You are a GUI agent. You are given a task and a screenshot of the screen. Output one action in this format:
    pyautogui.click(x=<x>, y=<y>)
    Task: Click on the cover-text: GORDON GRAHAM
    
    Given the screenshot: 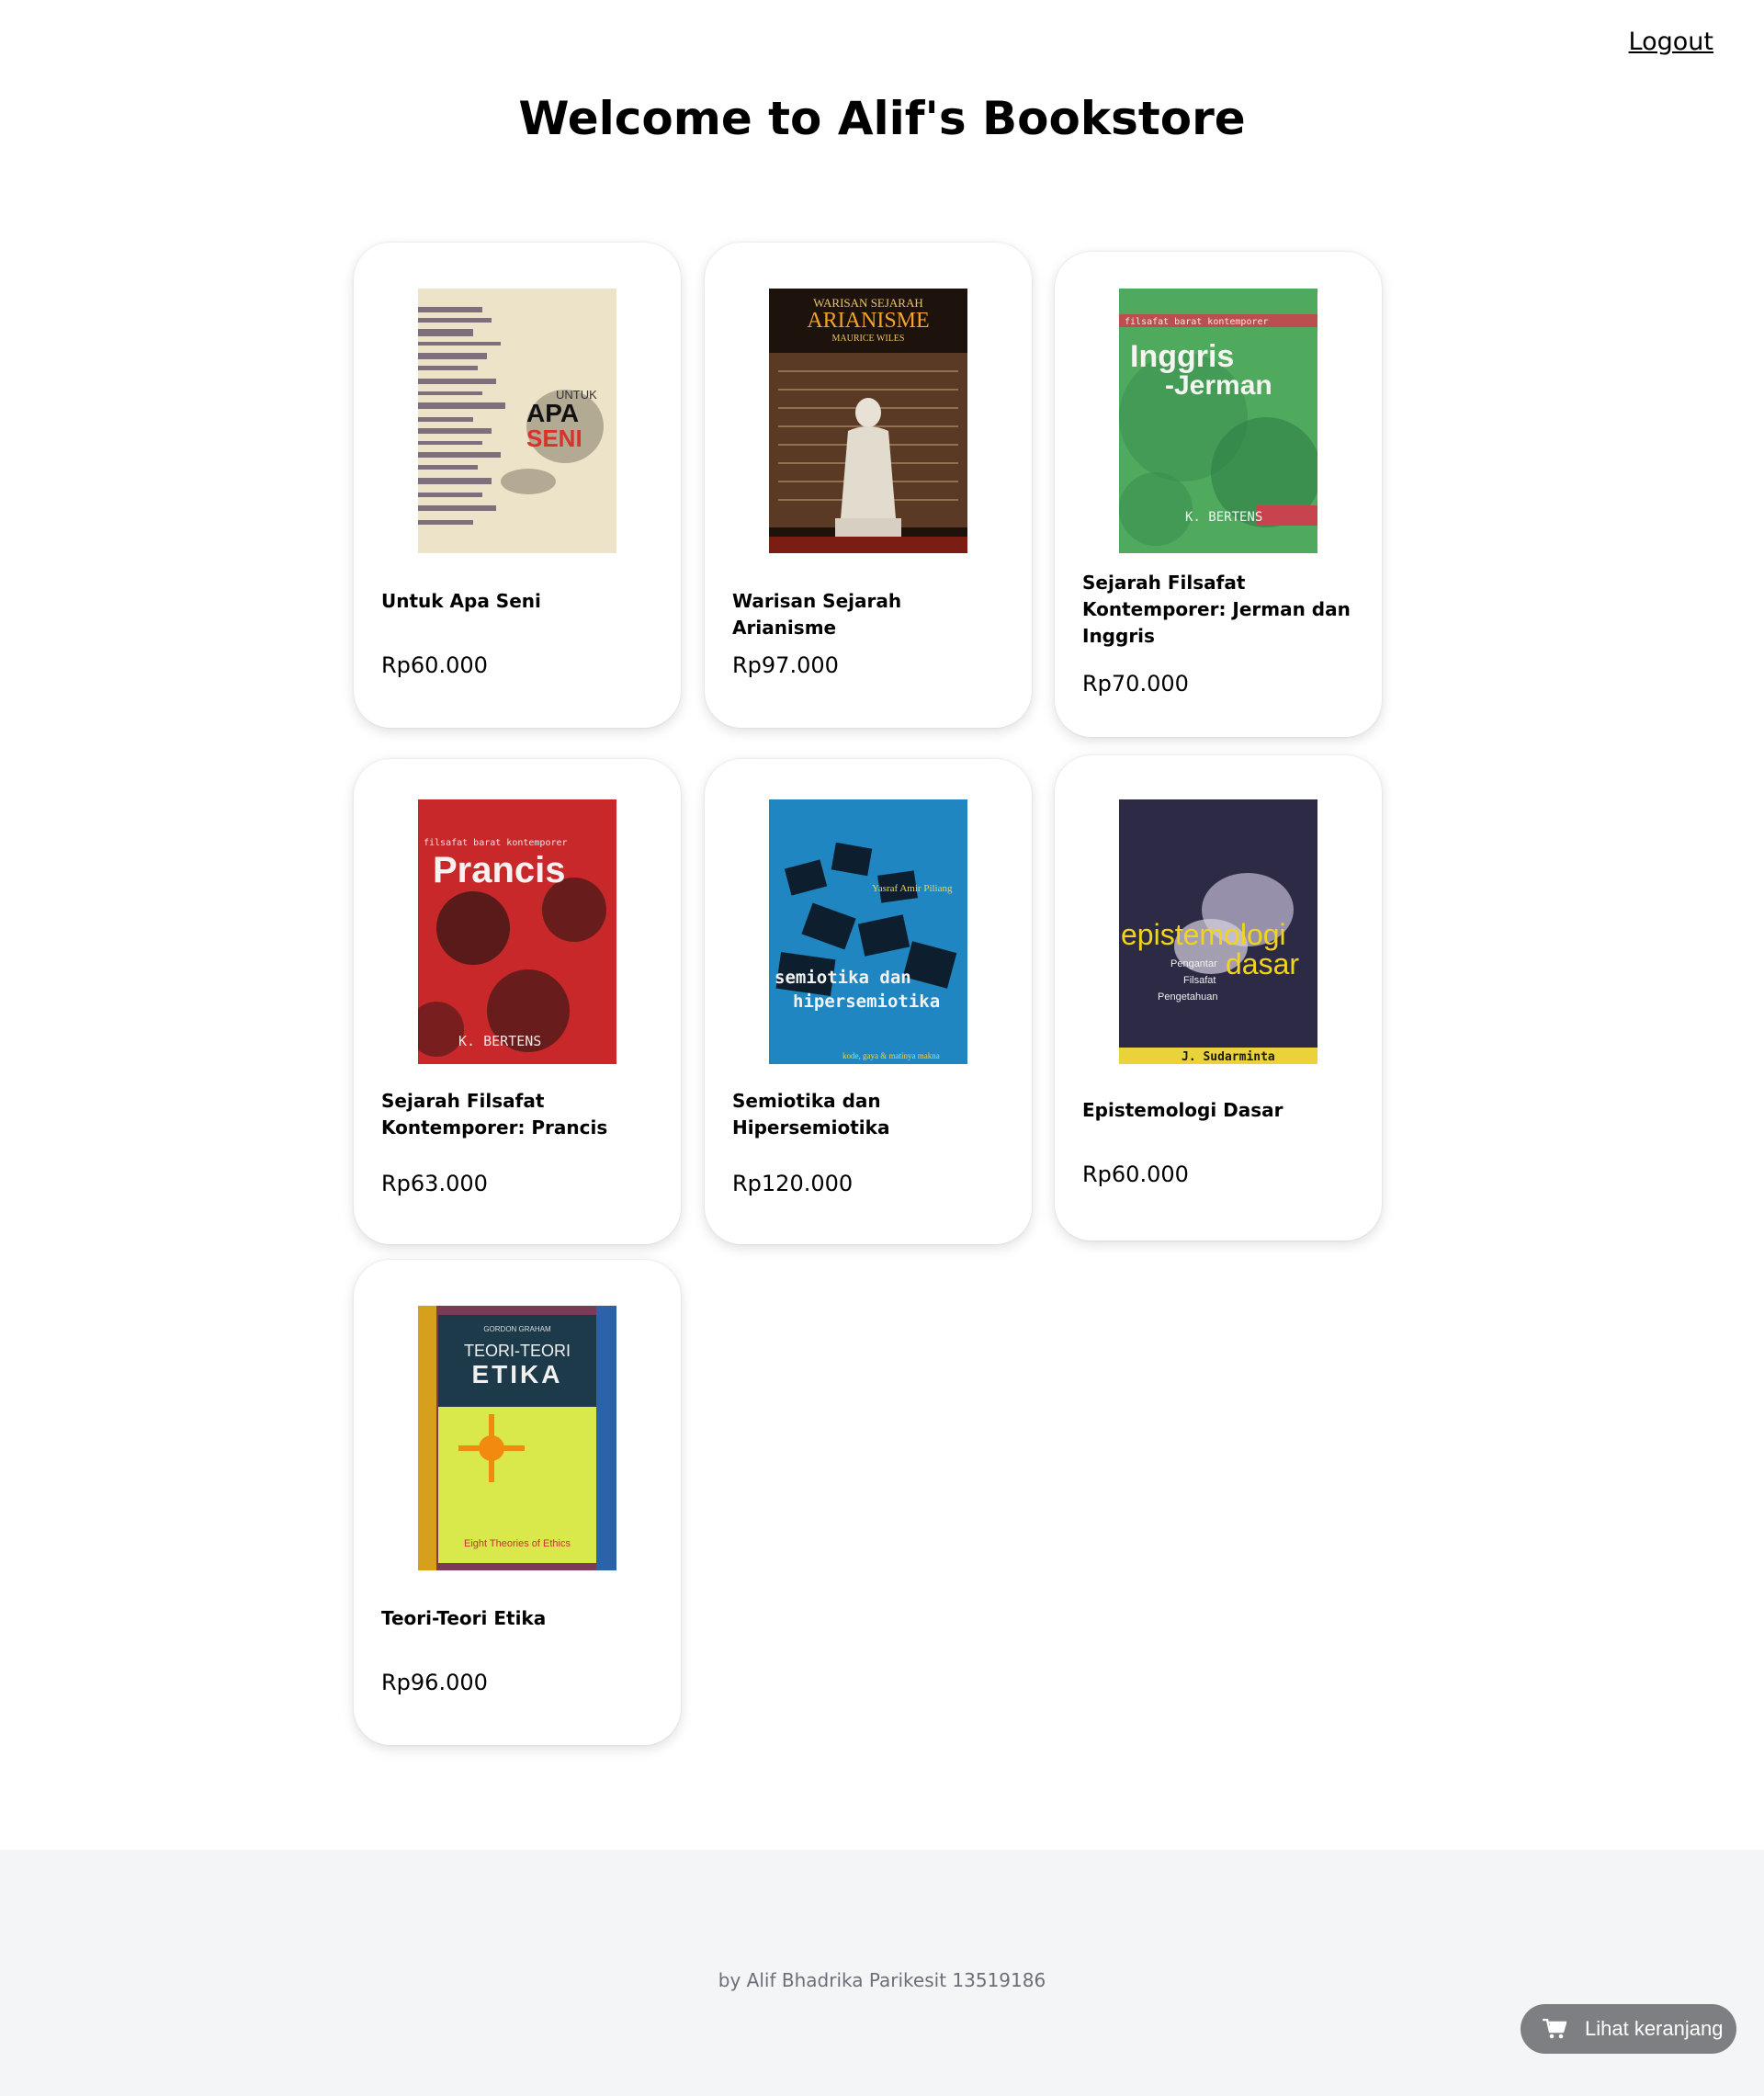 What is the action you would take?
    pyautogui.click(x=517, y=1329)
    